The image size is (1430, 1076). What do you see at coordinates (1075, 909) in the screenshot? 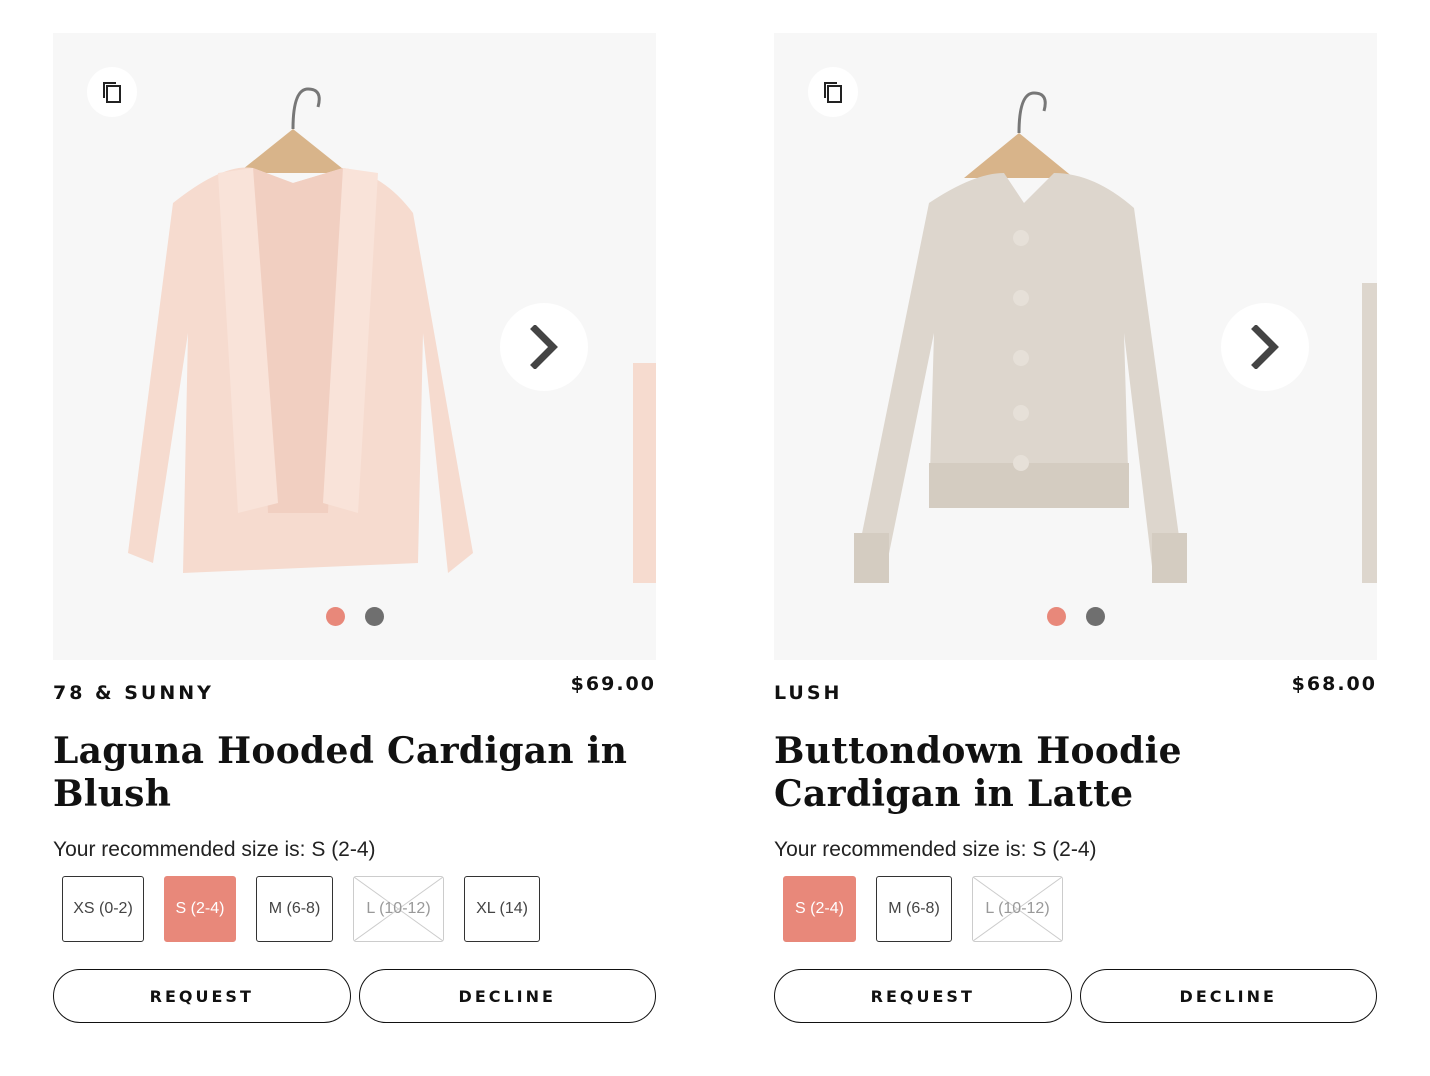
I see `size-options: S (2-4) M (6-8) L (10-12)` at bounding box center [1075, 909].